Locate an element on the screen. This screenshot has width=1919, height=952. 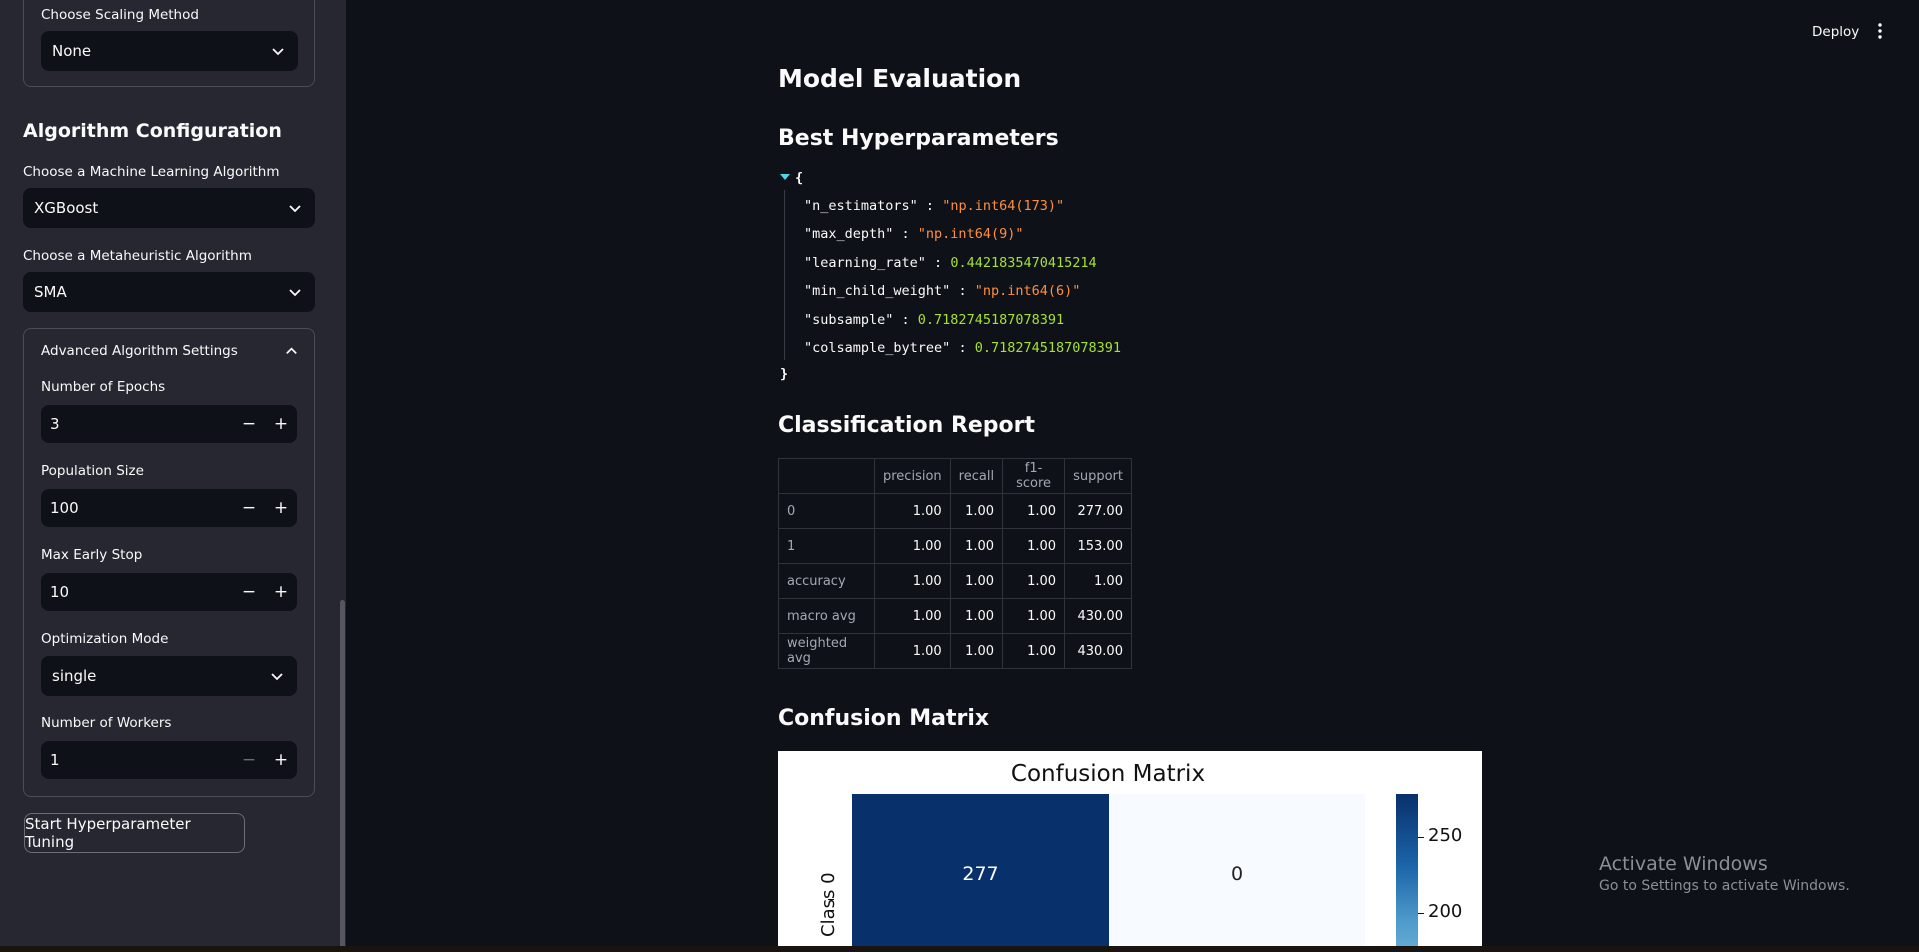
table-header: precision is located at coordinates (912, 476).